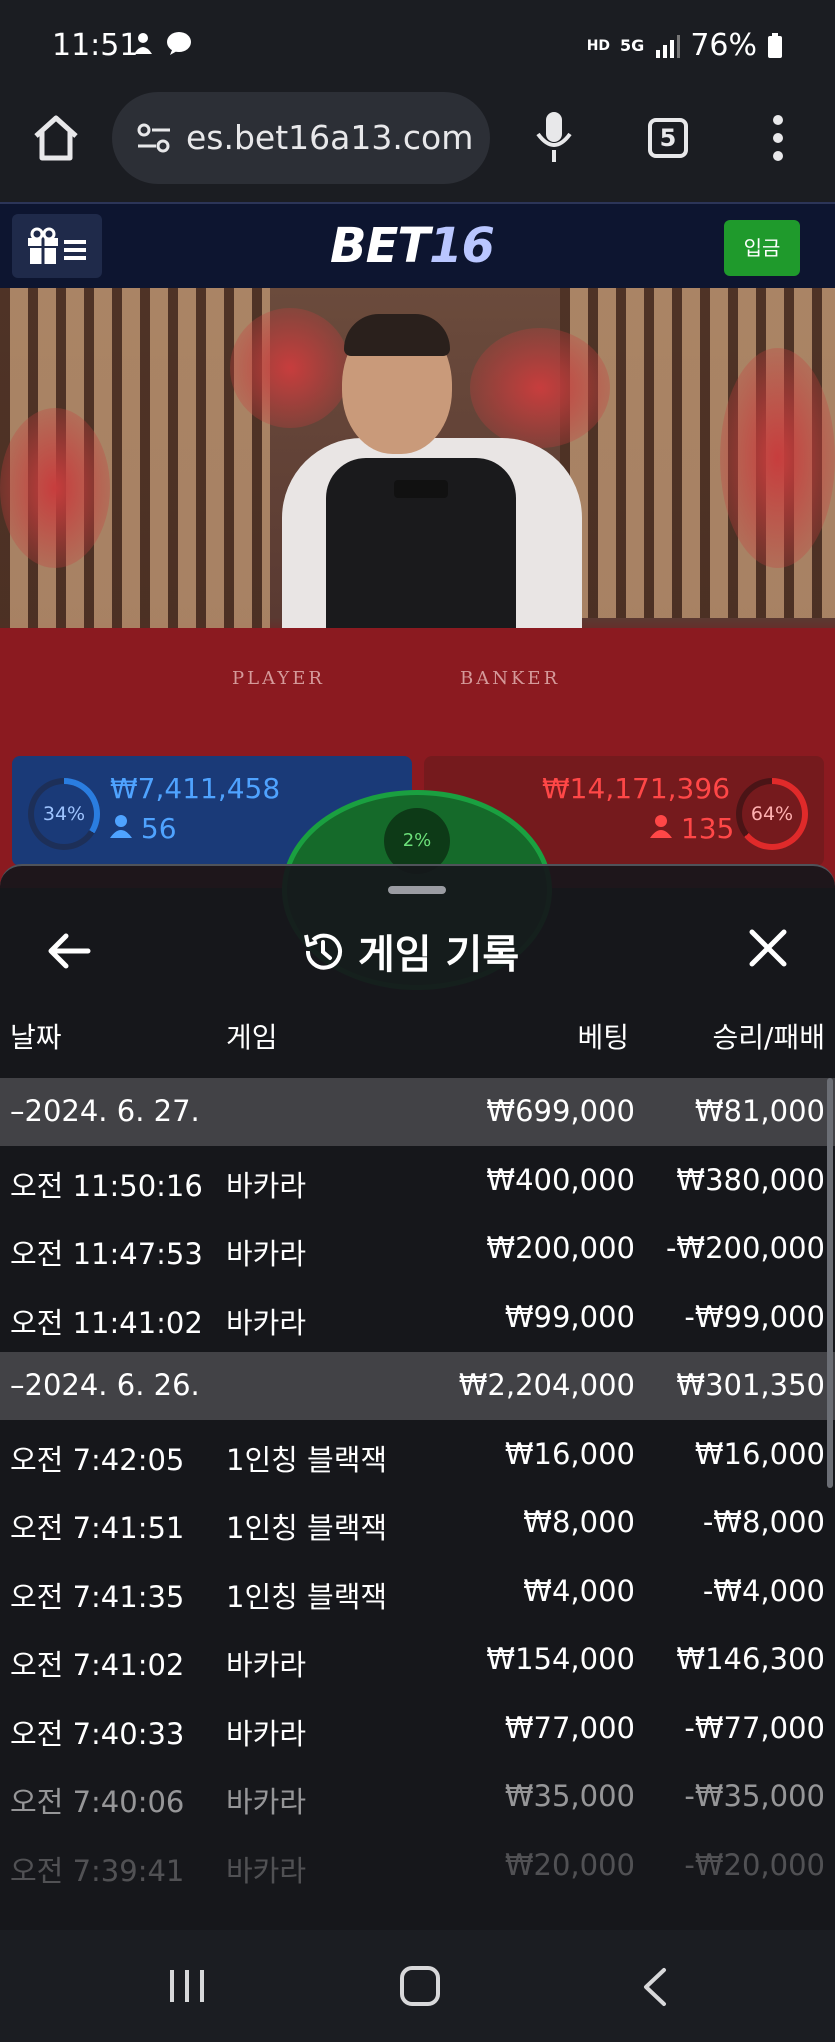 This screenshot has height=2042, width=835. I want to click on history-row: 오전 7:41:51 1인칭 블랙잭 ₩8,000 -₩8,000, so click(417, 1523).